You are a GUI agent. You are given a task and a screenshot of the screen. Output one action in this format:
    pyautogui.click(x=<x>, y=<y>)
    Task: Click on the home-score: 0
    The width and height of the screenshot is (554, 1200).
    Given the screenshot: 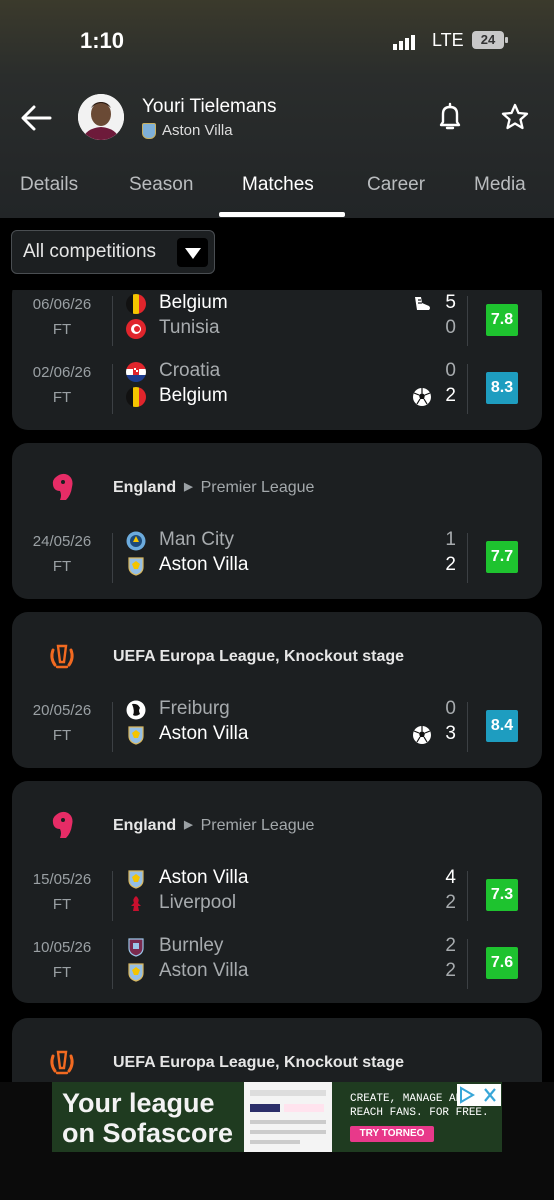 What is the action you would take?
    pyautogui.click(x=450, y=708)
    